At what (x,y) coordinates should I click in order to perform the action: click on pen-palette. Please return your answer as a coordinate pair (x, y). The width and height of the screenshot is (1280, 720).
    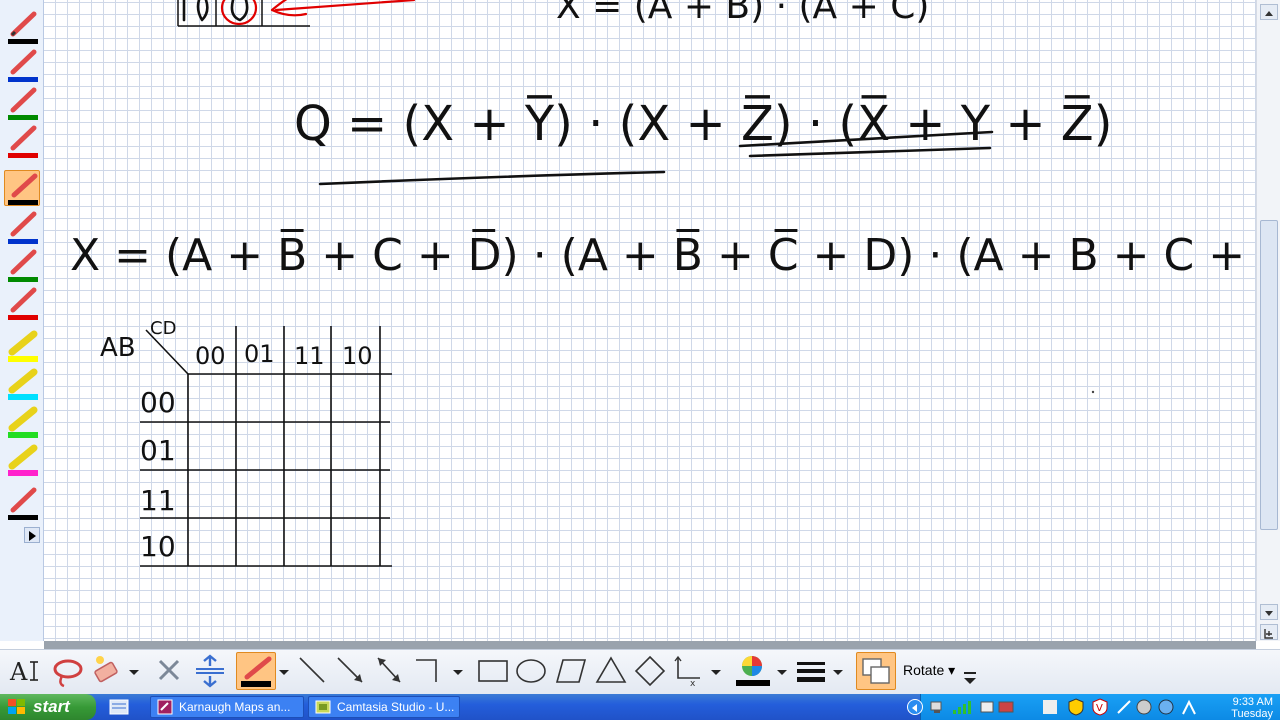
    Looking at the image, I should click on (22, 320).